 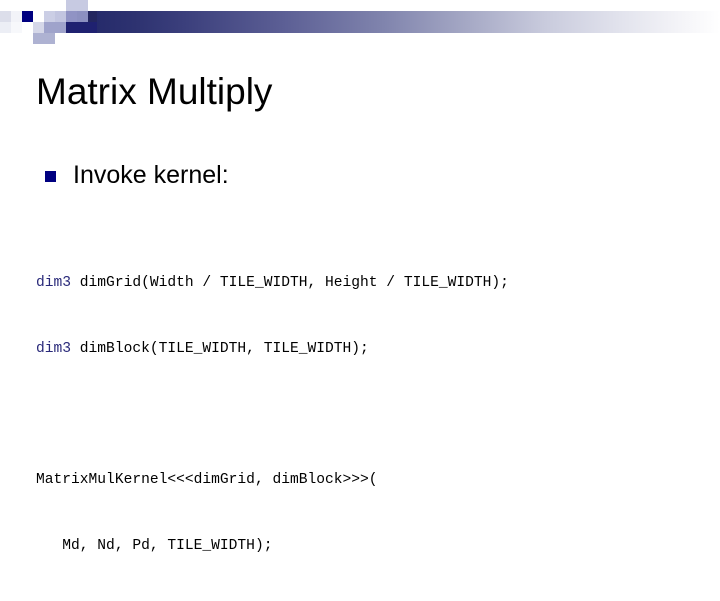 I want to click on bullet-text: Invoke kernel:, so click(x=151, y=175).